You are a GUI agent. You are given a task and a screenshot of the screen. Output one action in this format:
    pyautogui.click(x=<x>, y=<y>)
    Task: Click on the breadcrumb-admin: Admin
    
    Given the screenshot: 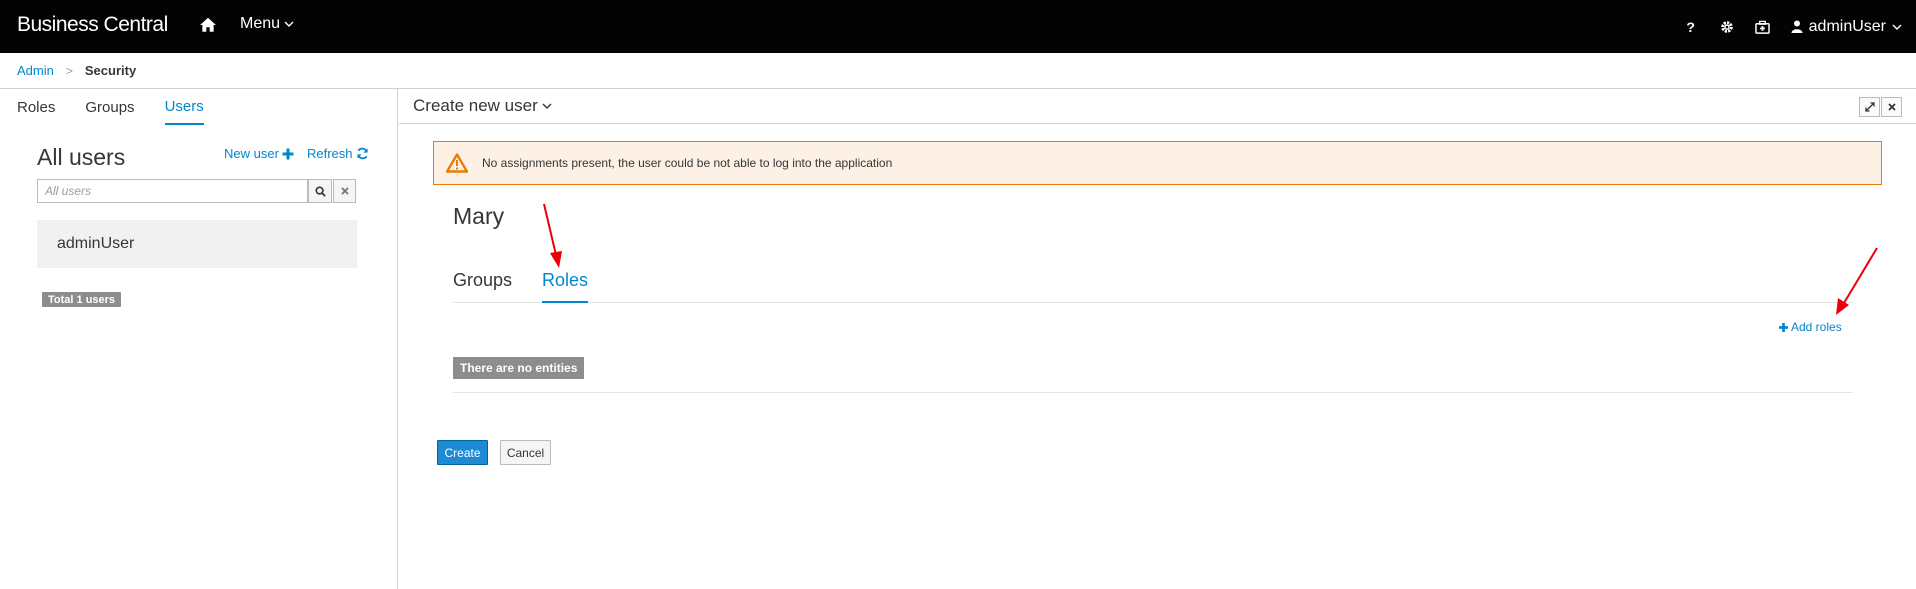 What is the action you would take?
    pyautogui.click(x=35, y=70)
    